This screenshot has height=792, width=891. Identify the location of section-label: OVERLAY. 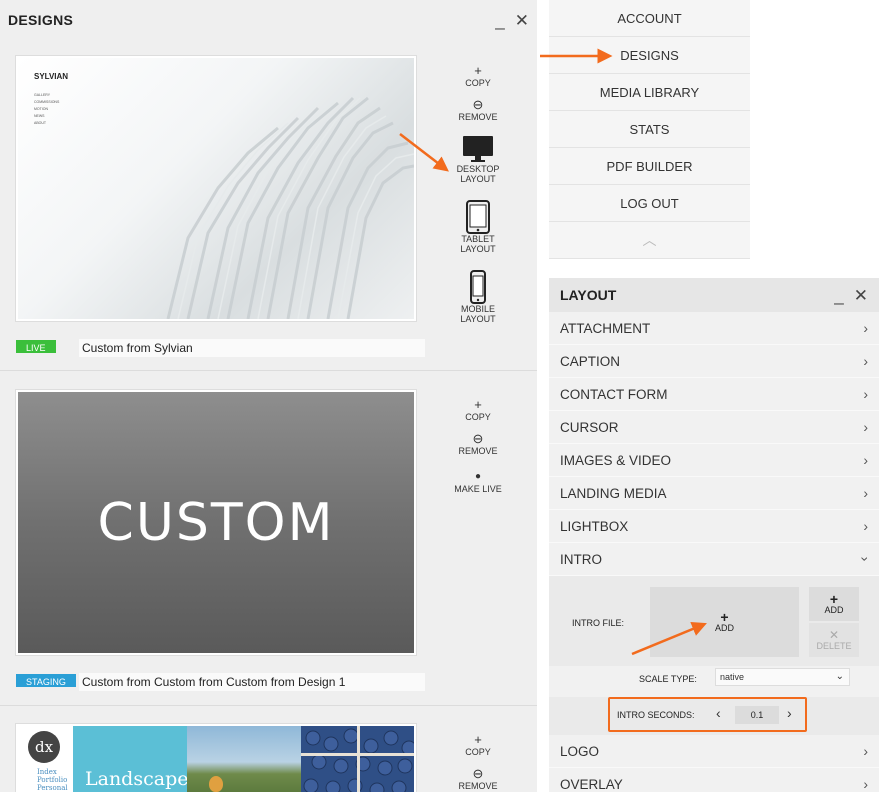
(591, 784).